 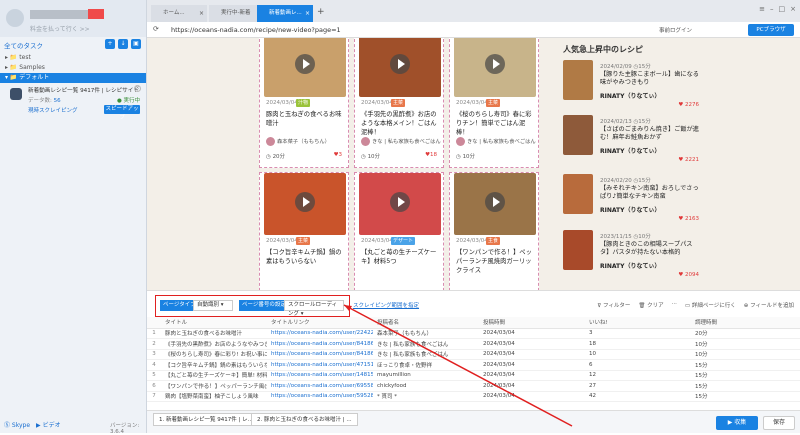 I want to click on add-field-button: ⊕ フィールドを追加, so click(x=769, y=305).